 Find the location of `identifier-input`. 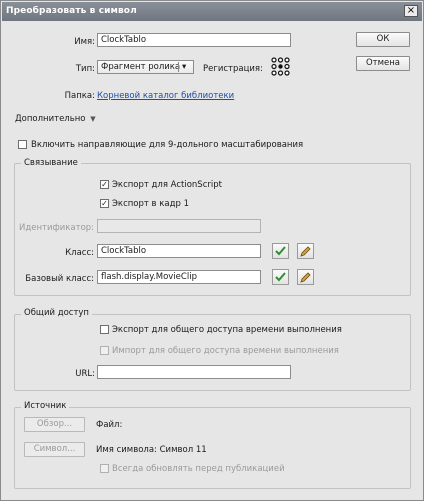

identifier-input is located at coordinates (179, 226).